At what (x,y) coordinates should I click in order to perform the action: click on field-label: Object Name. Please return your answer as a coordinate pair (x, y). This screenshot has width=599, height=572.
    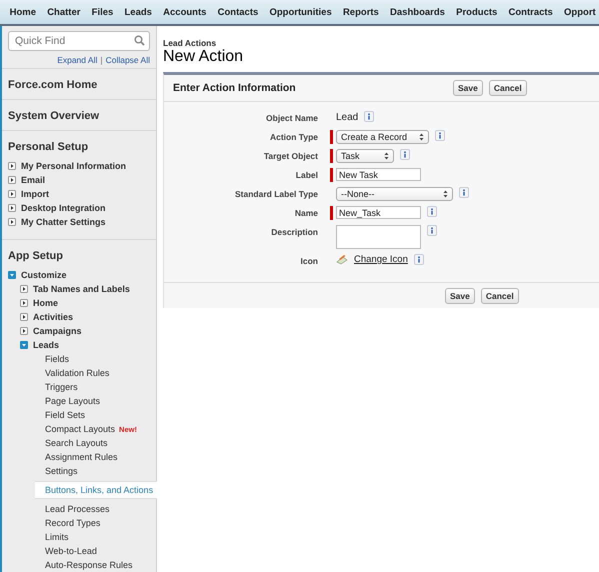
    Looking at the image, I should click on (292, 117).